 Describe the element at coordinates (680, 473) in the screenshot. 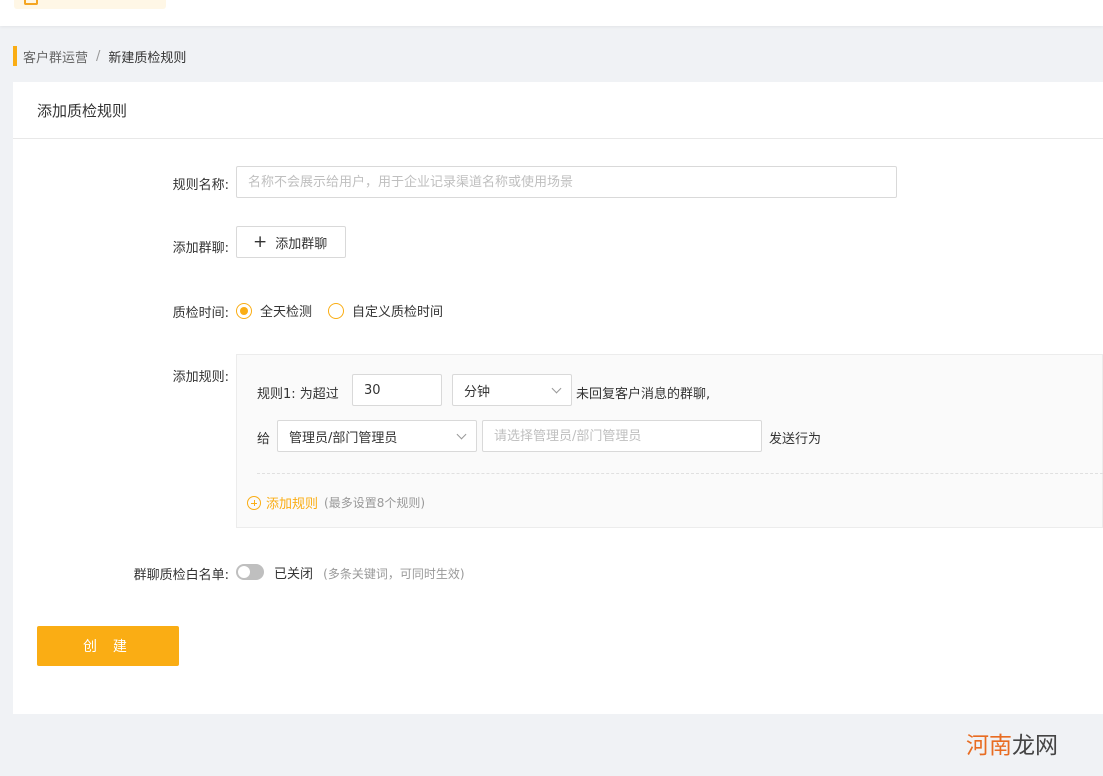

I see `rule-divider` at that location.